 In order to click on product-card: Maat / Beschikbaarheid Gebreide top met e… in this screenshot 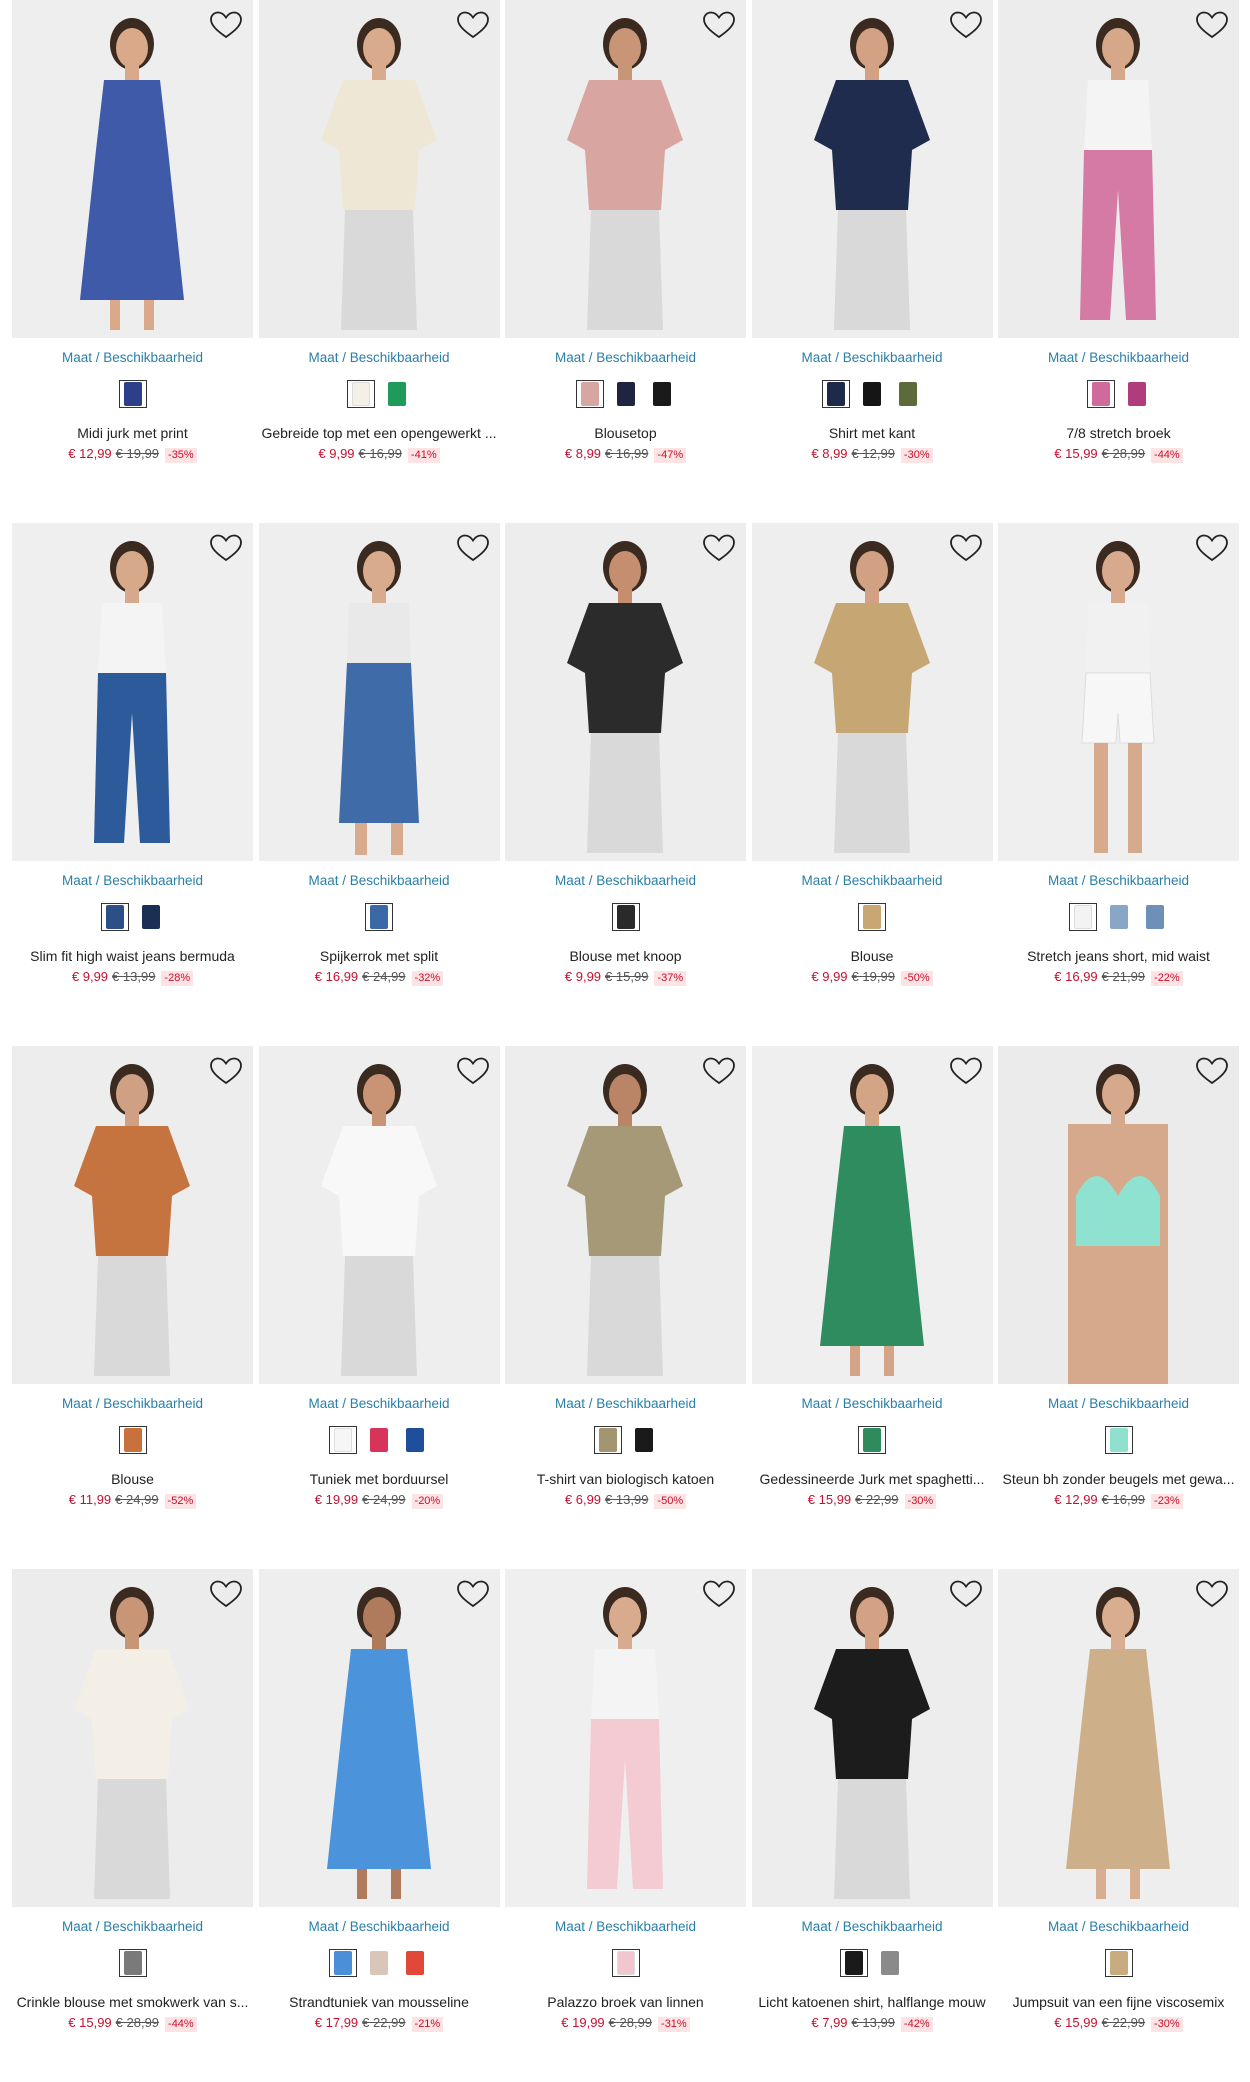, I will do `click(379, 240)`.